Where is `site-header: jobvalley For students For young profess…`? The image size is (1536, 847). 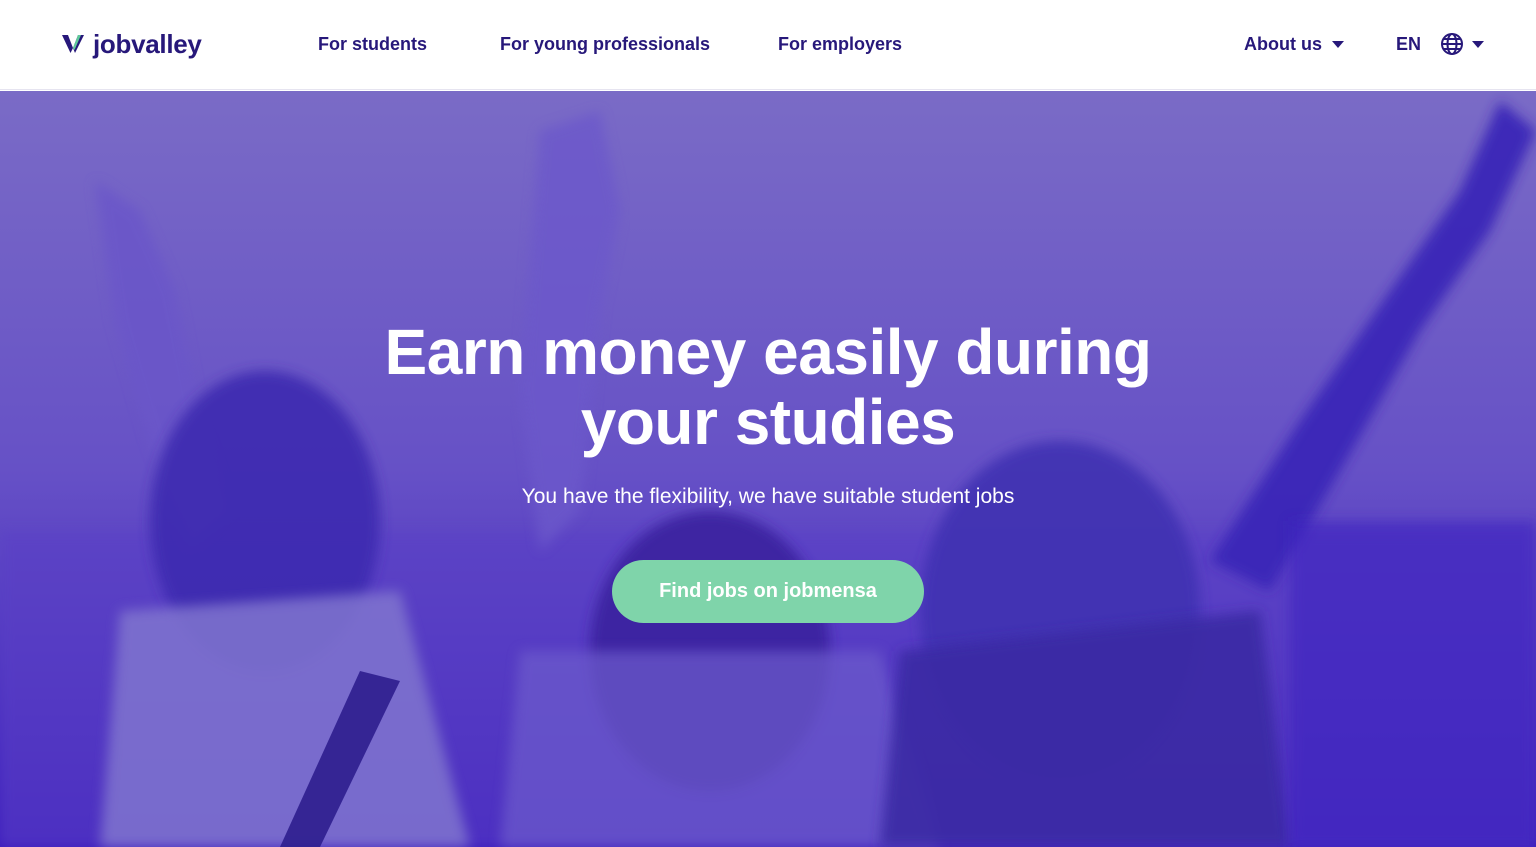
site-header: jobvalley For students For young profess… is located at coordinates (768, 45).